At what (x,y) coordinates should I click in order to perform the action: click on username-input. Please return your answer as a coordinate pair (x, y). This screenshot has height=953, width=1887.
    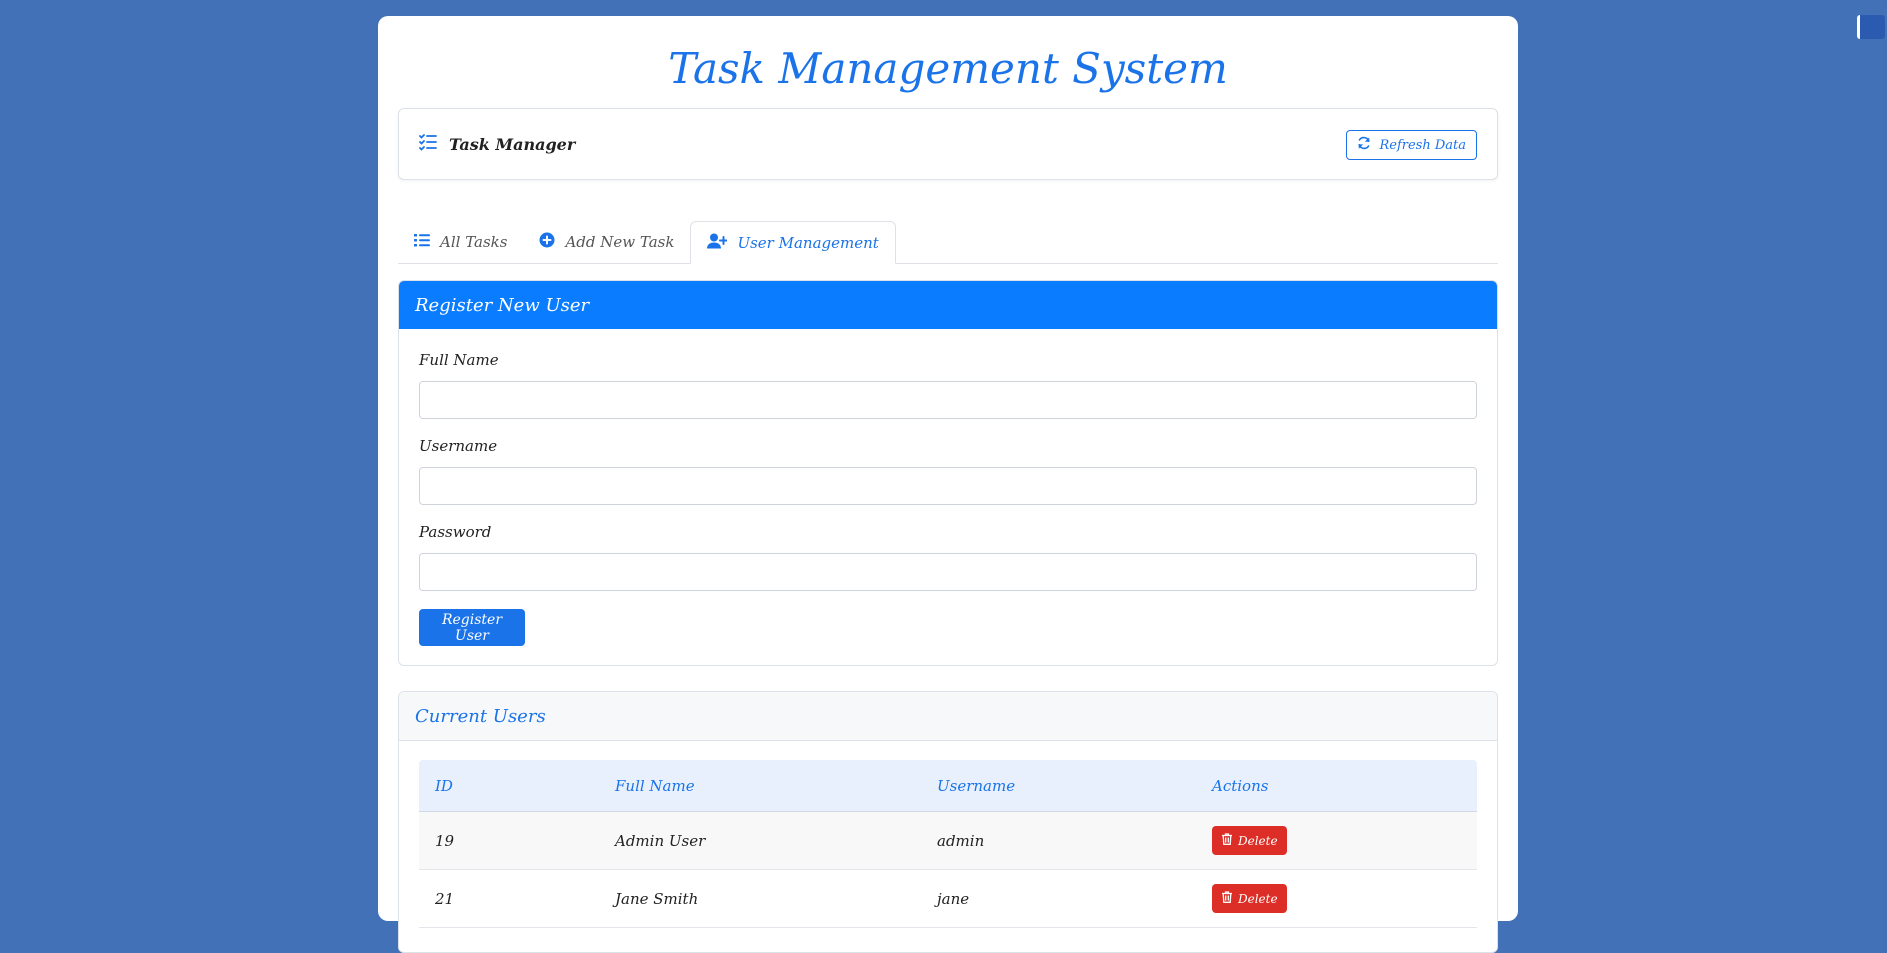
    Looking at the image, I should click on (948, 486).